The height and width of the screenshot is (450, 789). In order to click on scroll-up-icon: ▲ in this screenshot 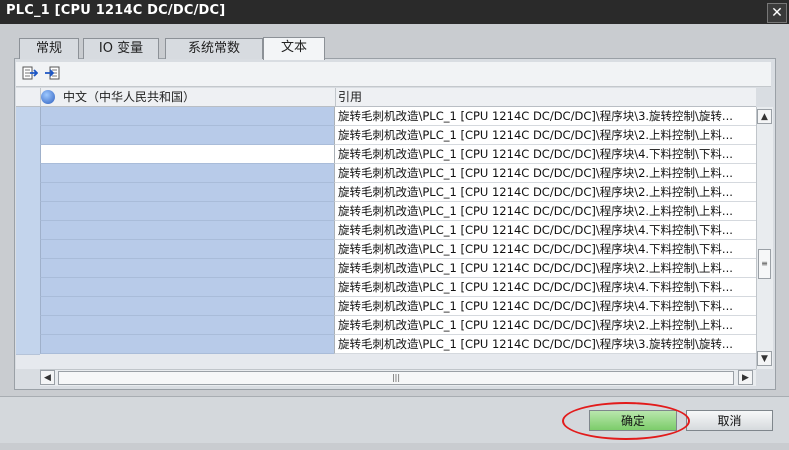, I will do `click(764, 116)`.